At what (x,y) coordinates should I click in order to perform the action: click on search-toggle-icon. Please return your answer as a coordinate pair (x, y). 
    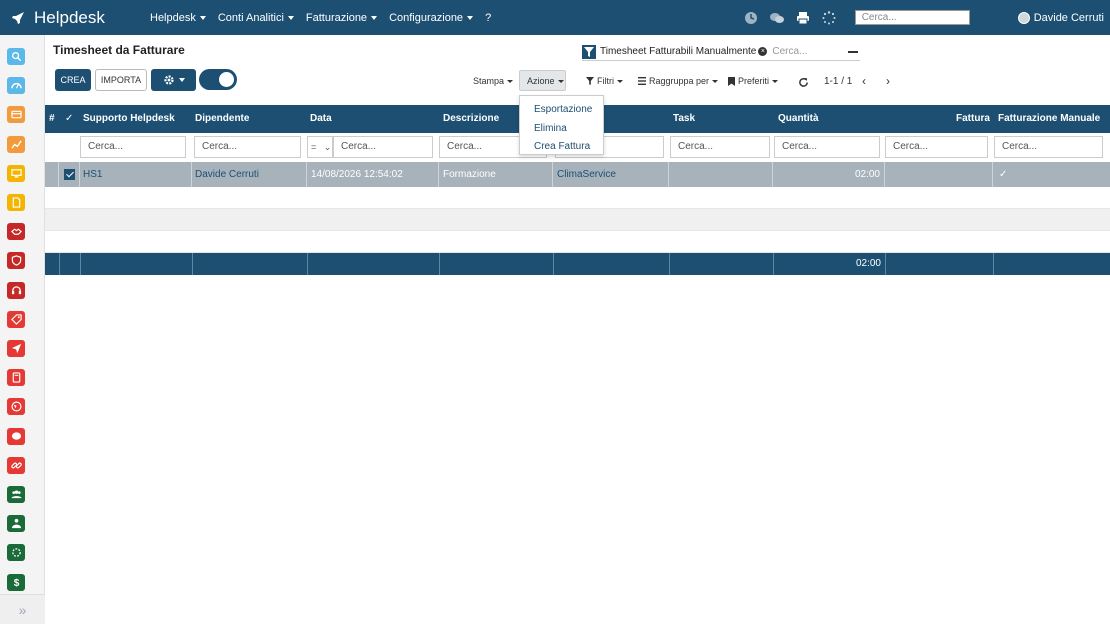
    Looking at the image, I should click on (853, 51).